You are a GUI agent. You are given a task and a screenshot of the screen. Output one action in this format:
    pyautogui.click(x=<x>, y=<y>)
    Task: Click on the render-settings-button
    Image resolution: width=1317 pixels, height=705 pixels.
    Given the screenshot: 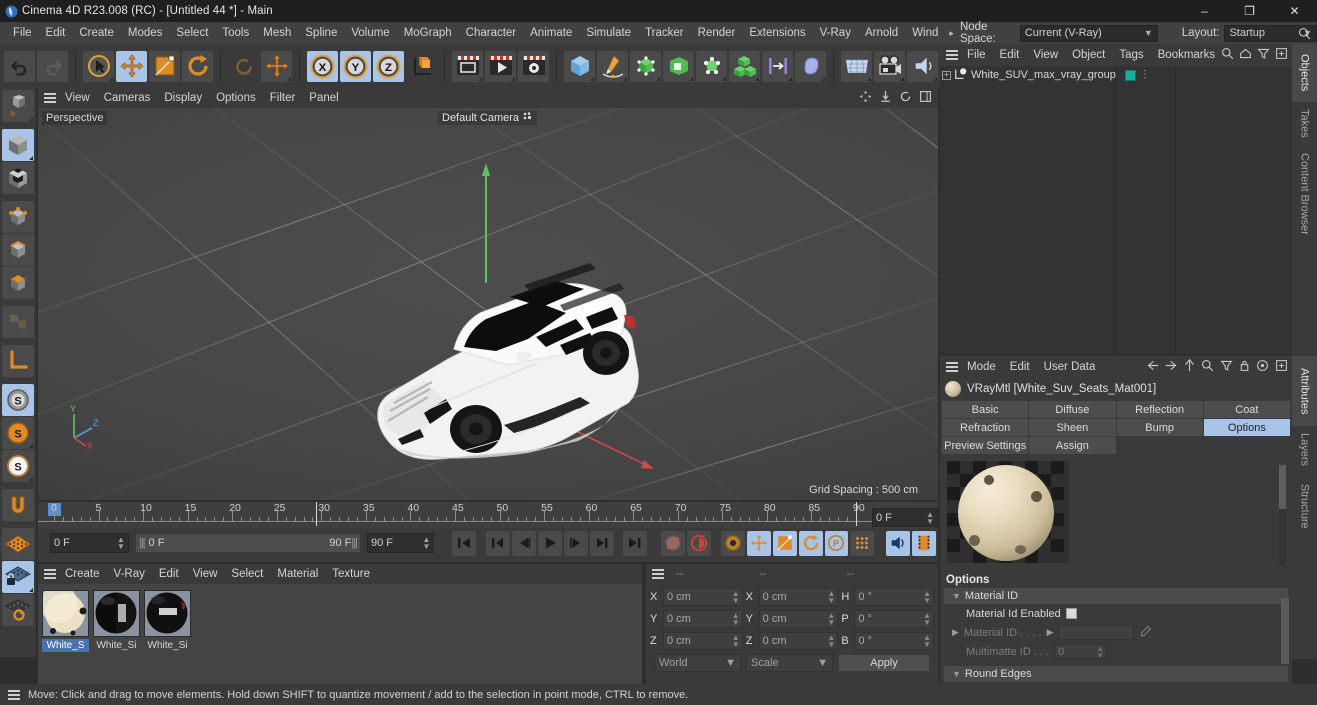 What is the action you would take?
    pyautogui.click(x=533, y=66)
    